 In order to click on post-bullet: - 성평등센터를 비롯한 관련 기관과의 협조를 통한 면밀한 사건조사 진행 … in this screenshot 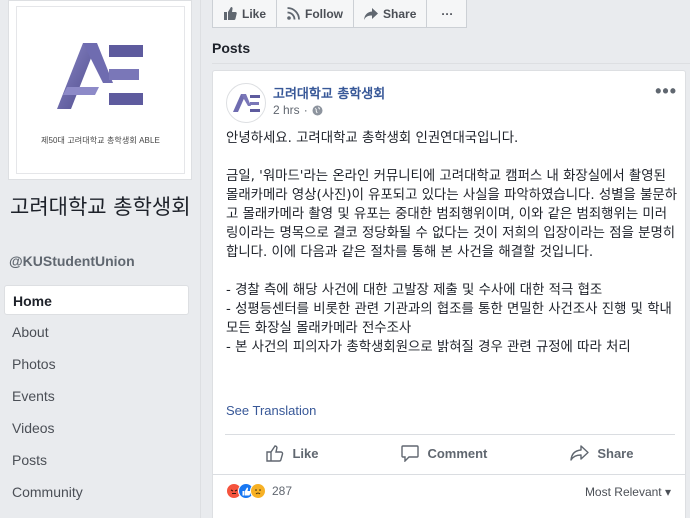, I will do `click(449, 319)`.